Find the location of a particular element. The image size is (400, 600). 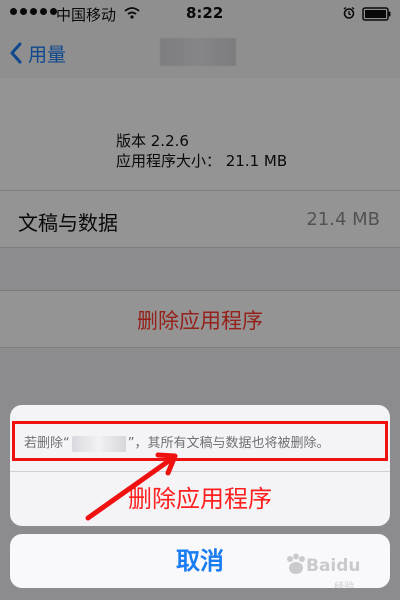

confirm-delete-button: 删除应用程序 is located at coordinates (200, 499).